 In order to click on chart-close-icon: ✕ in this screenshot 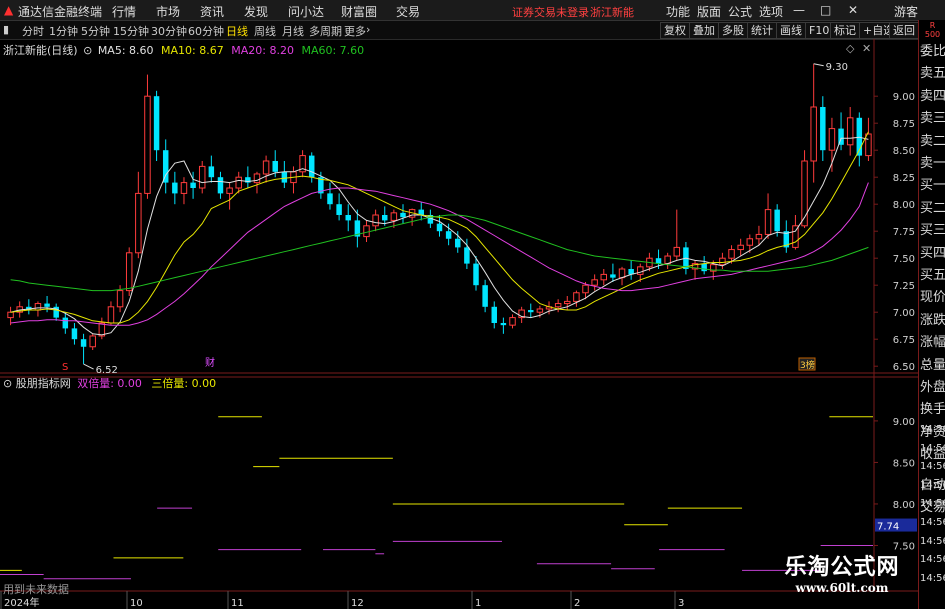, I will do `click(866, 48)`.